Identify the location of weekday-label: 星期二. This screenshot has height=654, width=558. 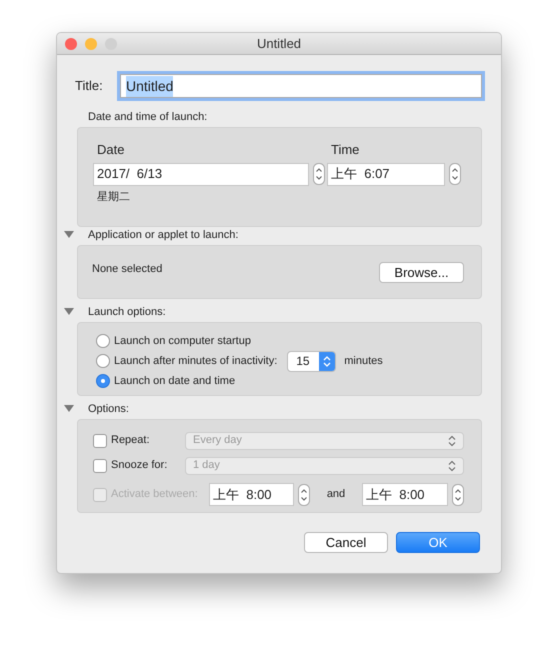
(113, 197).